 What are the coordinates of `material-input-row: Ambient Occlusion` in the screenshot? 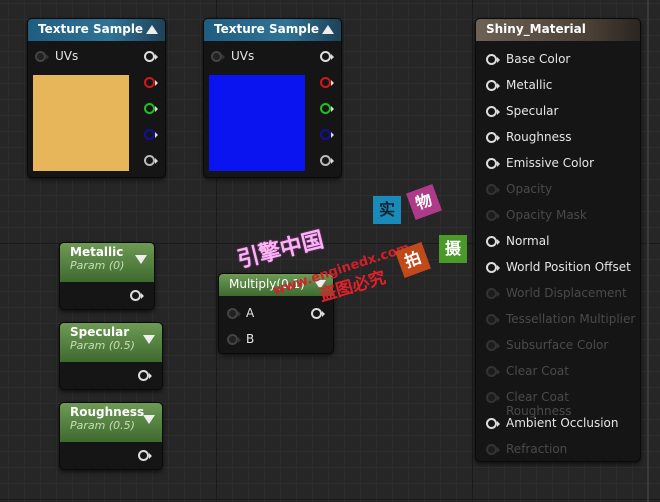 It's located at (561, 424).